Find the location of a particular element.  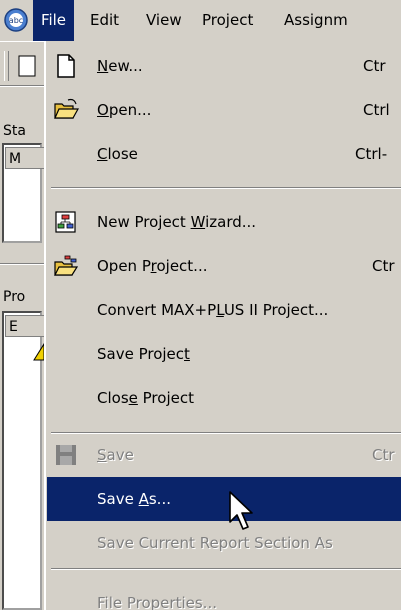

new-document-icon is located at coordinates (66, 66).